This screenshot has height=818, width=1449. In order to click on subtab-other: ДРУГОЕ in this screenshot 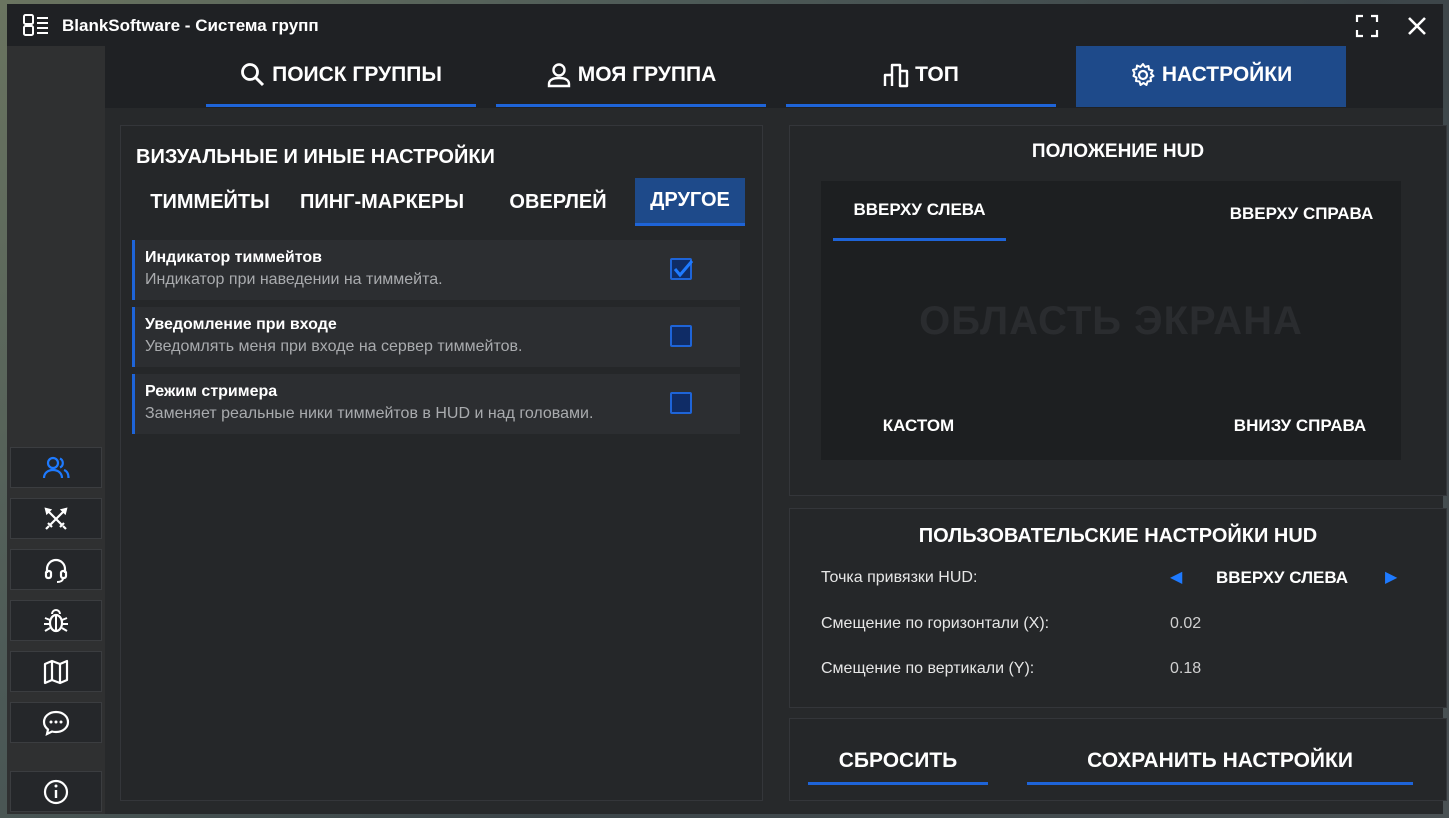, I will do `click(690, 202)`.